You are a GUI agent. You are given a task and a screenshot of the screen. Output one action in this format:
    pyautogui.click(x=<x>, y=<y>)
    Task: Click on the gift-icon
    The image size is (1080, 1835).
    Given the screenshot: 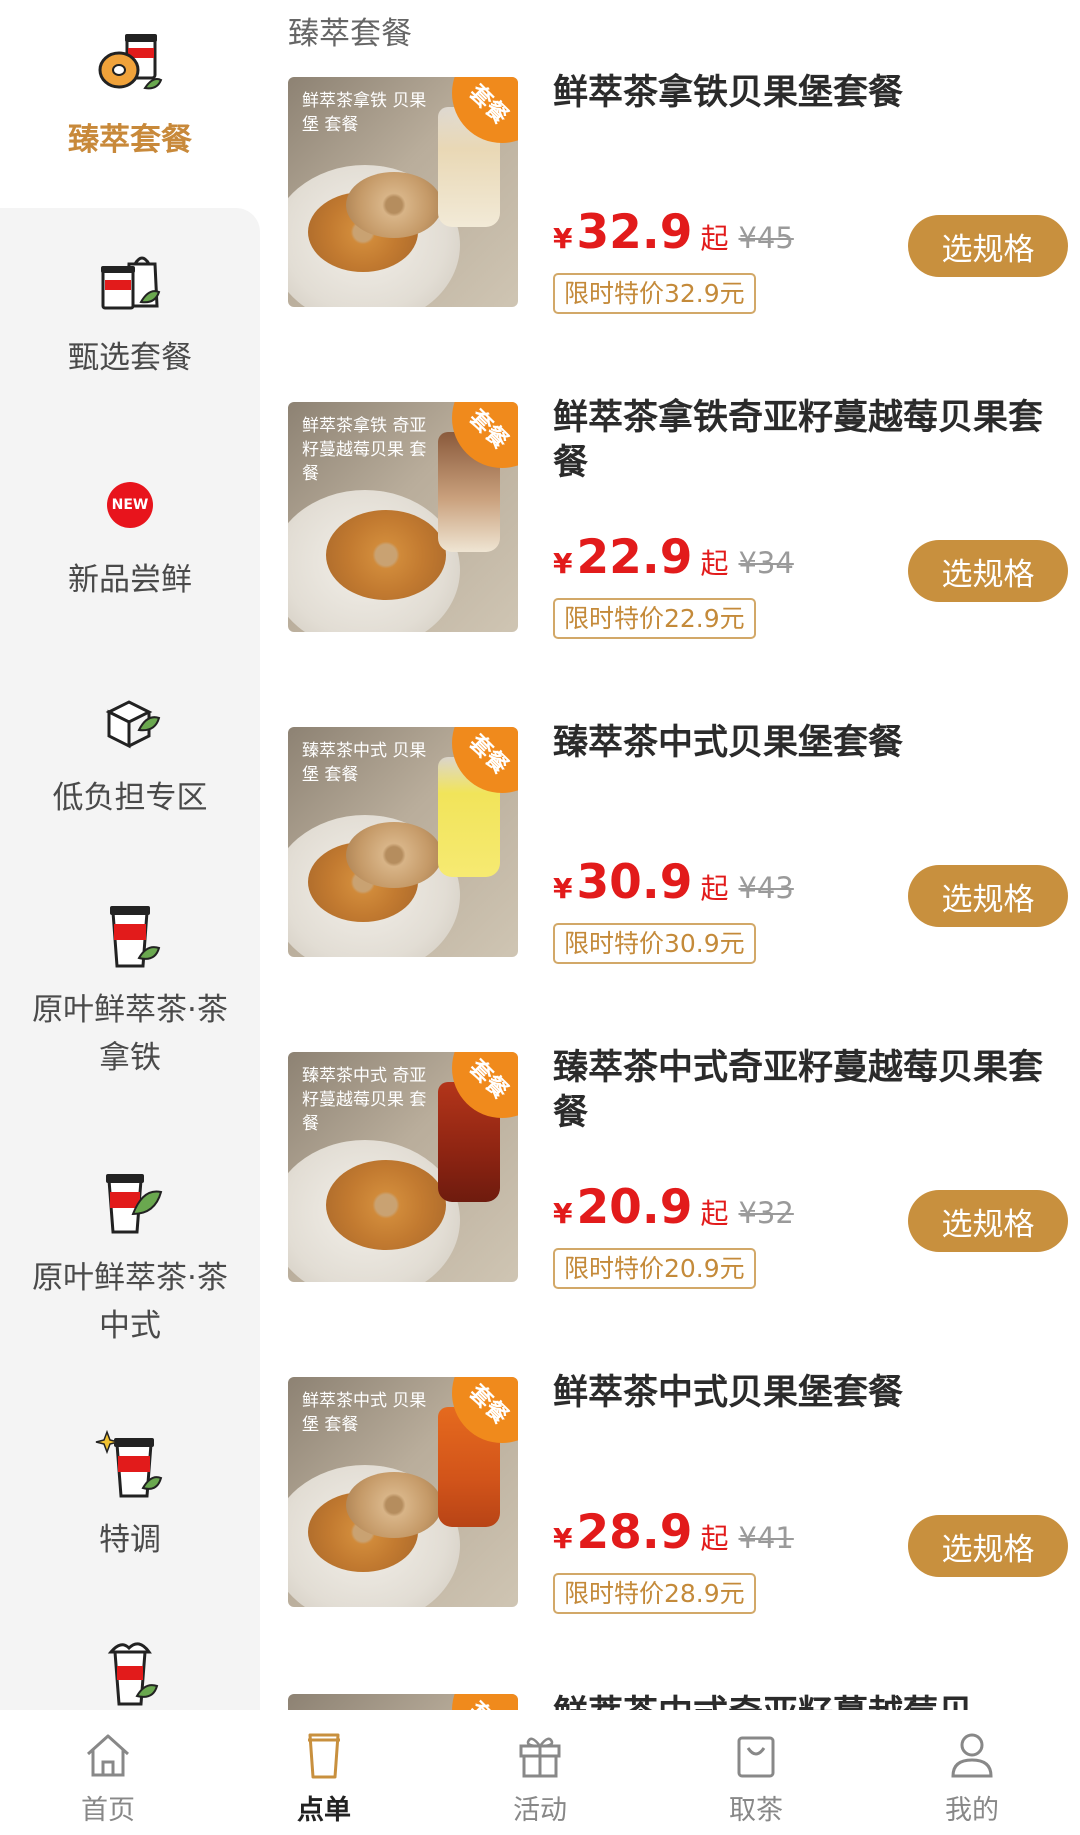 What is the action you would take?
    pyautogui.click(x=540, y=1757)
    